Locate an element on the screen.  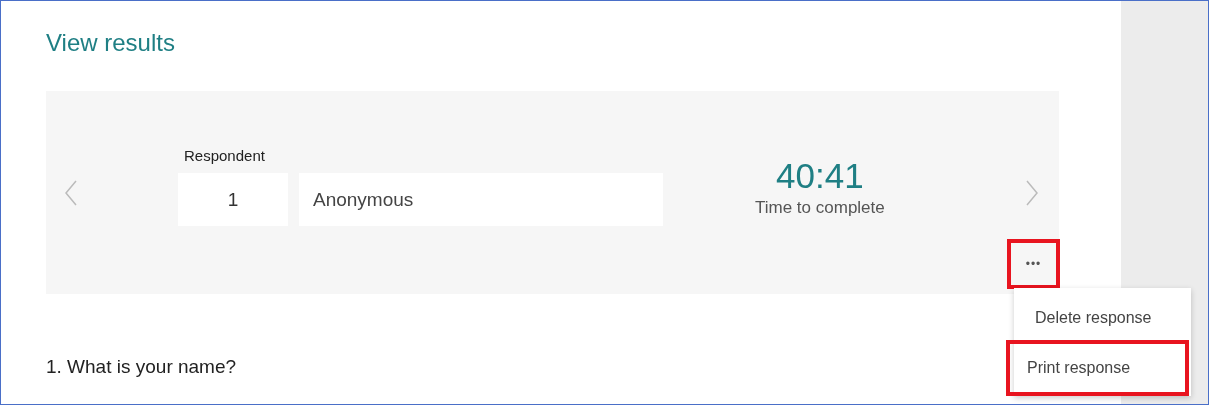
respondent-name-field: Anonymous is located at coordinates (481, 199).